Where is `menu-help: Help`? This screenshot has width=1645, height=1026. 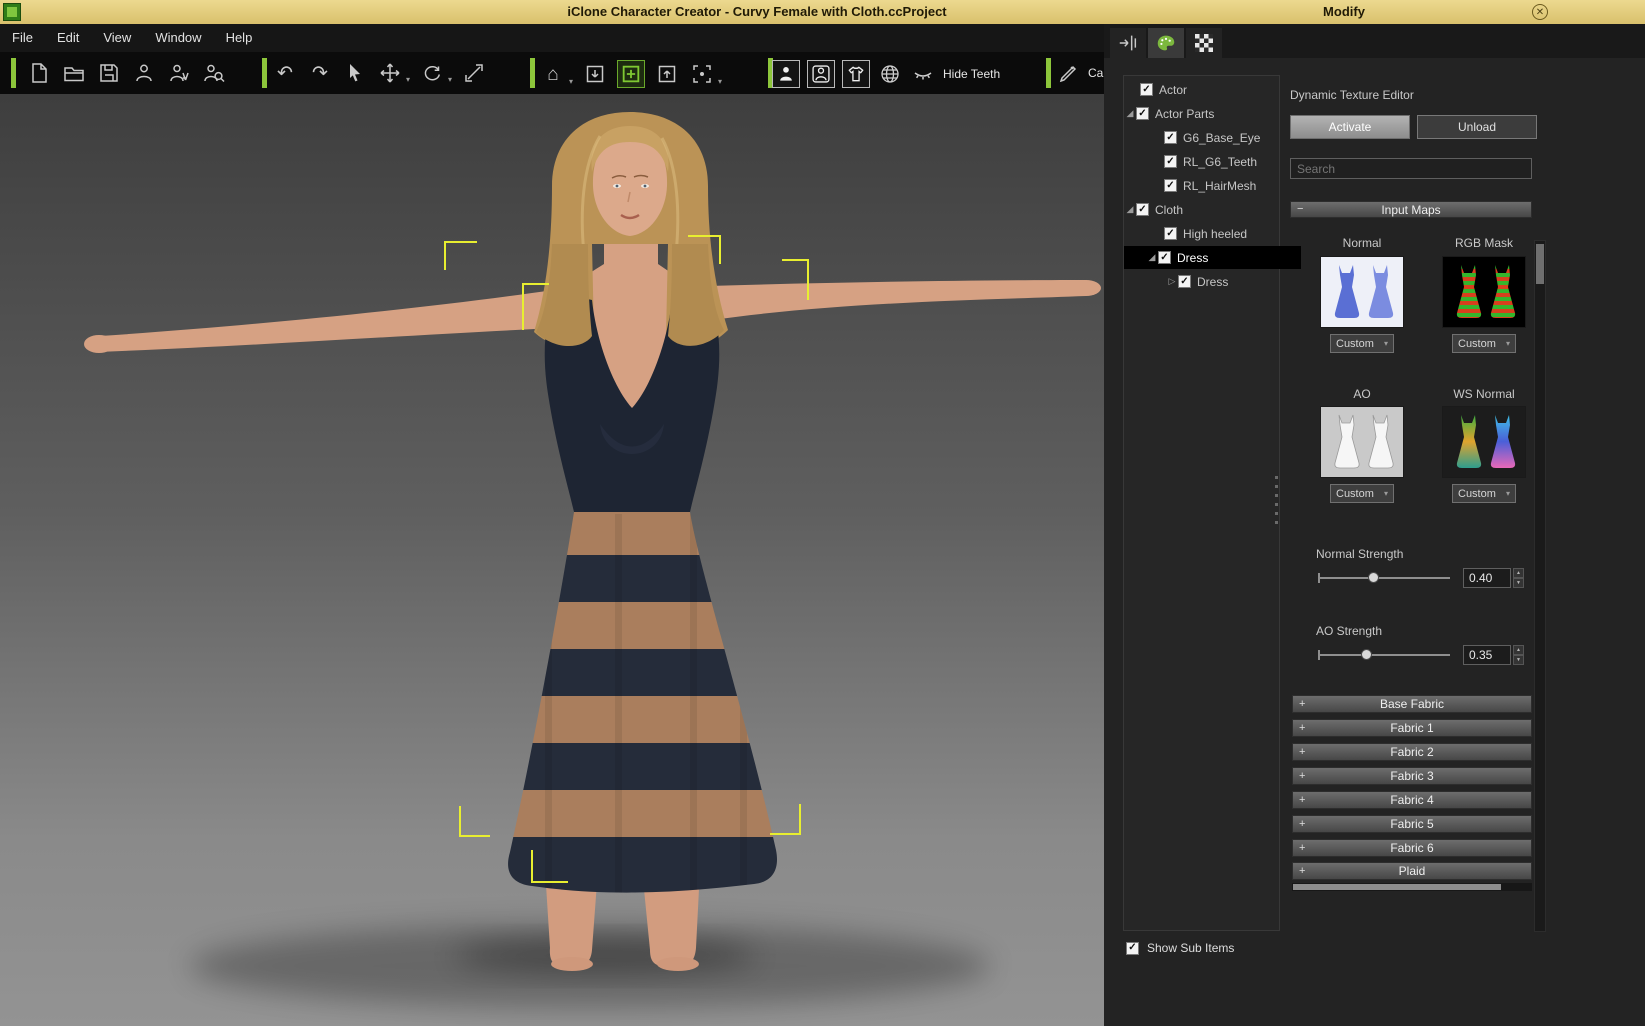 menu-help: Help is located at coordinates (239, 38).